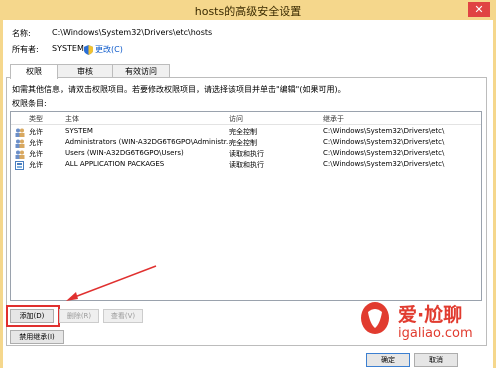 The width and height of the screenshot is (496, 368). What do you see at coordinates (72, 119) in the screenshot?
I see `header-principal: 主体` at bounding box center [72, 119].